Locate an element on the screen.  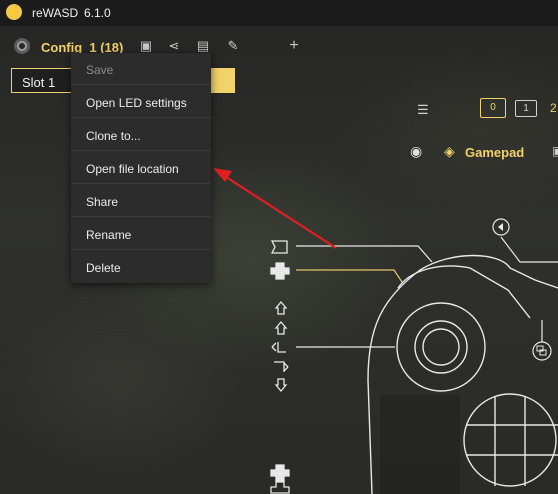
menu-item-open-file-location-label: Open file location is located at coordinates (132, 169).